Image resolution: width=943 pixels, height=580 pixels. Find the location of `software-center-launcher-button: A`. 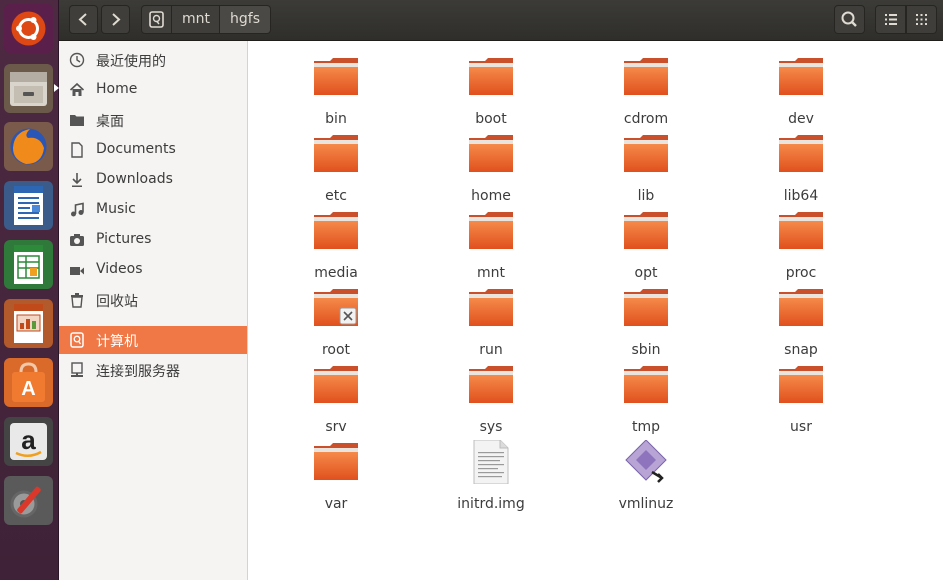

software-center-launcher-button: A is located at coordinates (28, 382).